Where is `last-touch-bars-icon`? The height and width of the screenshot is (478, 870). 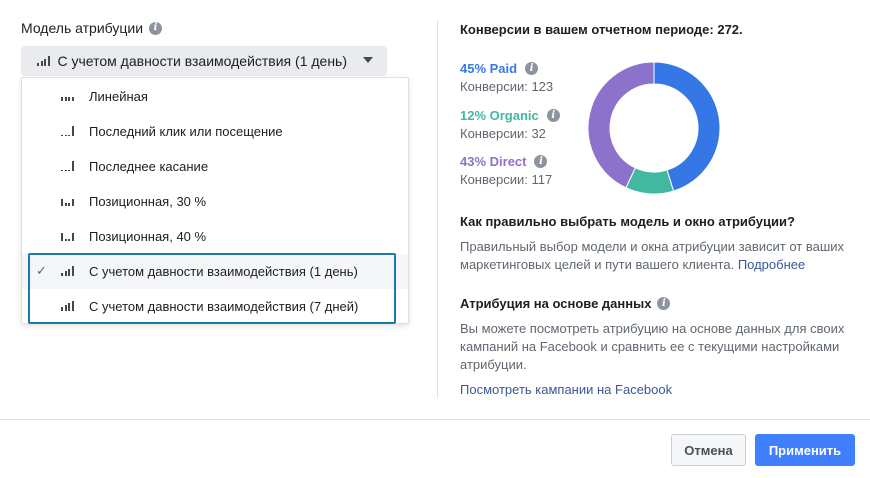
last-touch-bars-icon is located at coordinates (67, 166).